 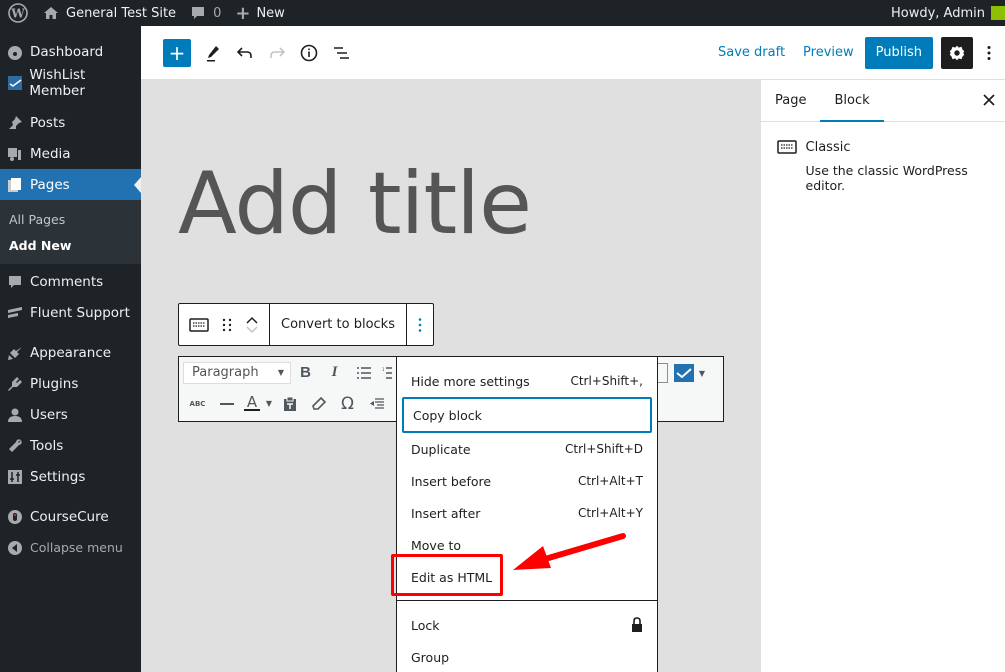 I want to click on submenu-all-pages: All Pages, so click(x=70, y=219).